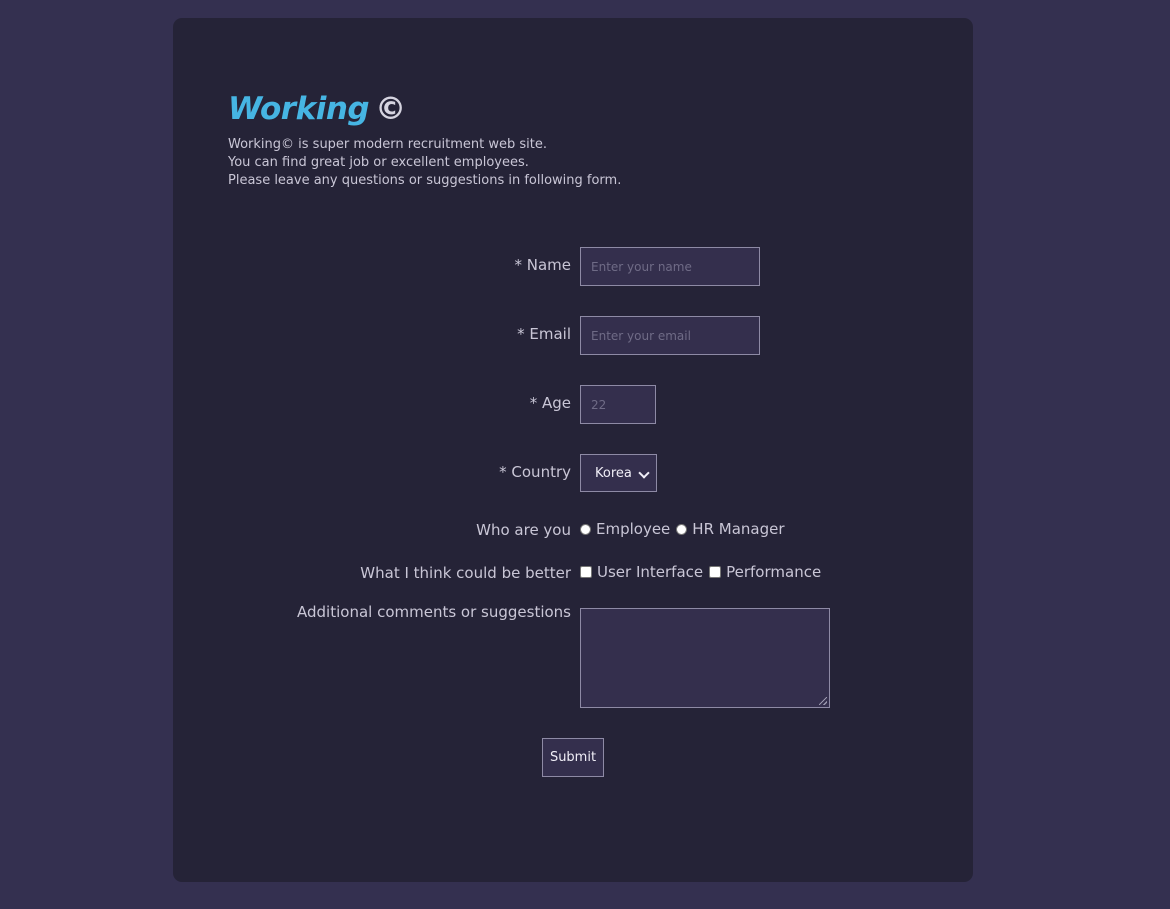 This screenshot has width=1170, height=909. I want to click on email-input, so click(670, 335).